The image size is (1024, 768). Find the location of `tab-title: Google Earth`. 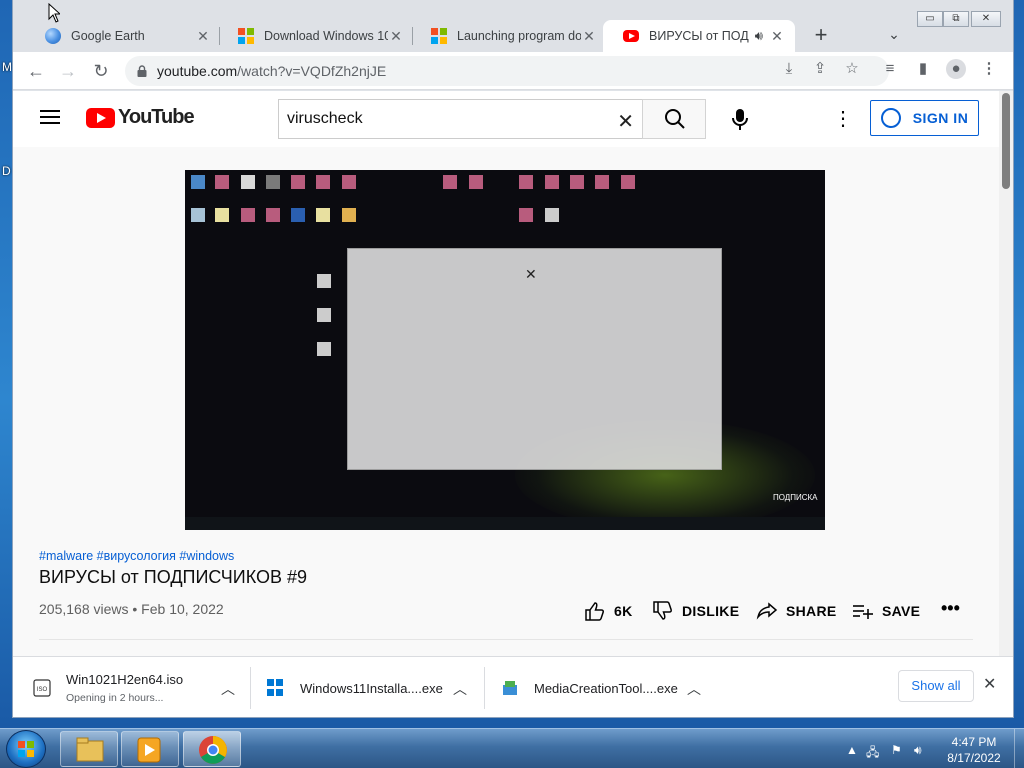

tab-title: Google Earth is located at coordinates (108, 36).